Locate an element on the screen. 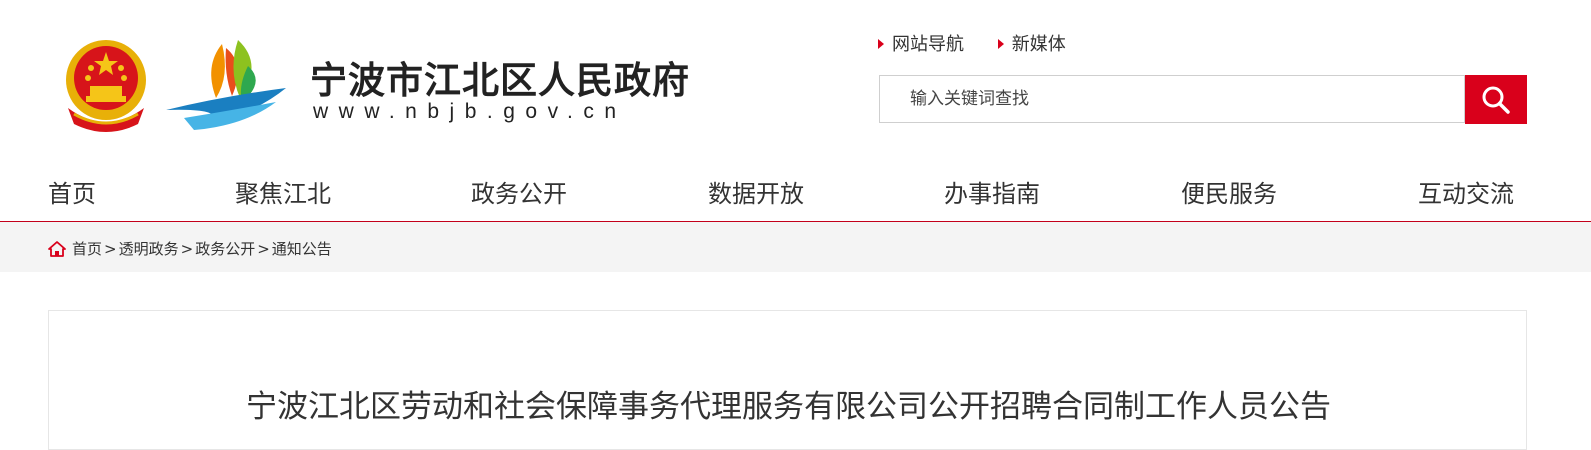  breadcrumb-home: 首页 is located at coordinates (87, 248).